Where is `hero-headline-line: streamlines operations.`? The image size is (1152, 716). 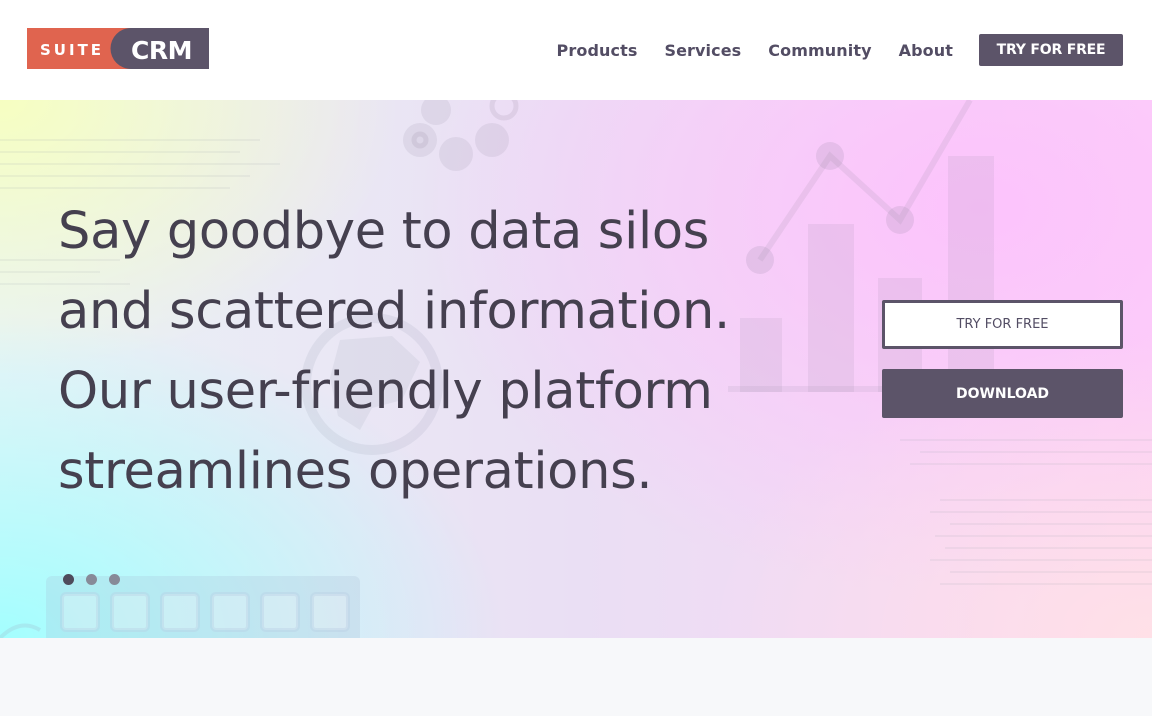 hero-headline-line: streamlines operations. is located at coordinates (355, 471).